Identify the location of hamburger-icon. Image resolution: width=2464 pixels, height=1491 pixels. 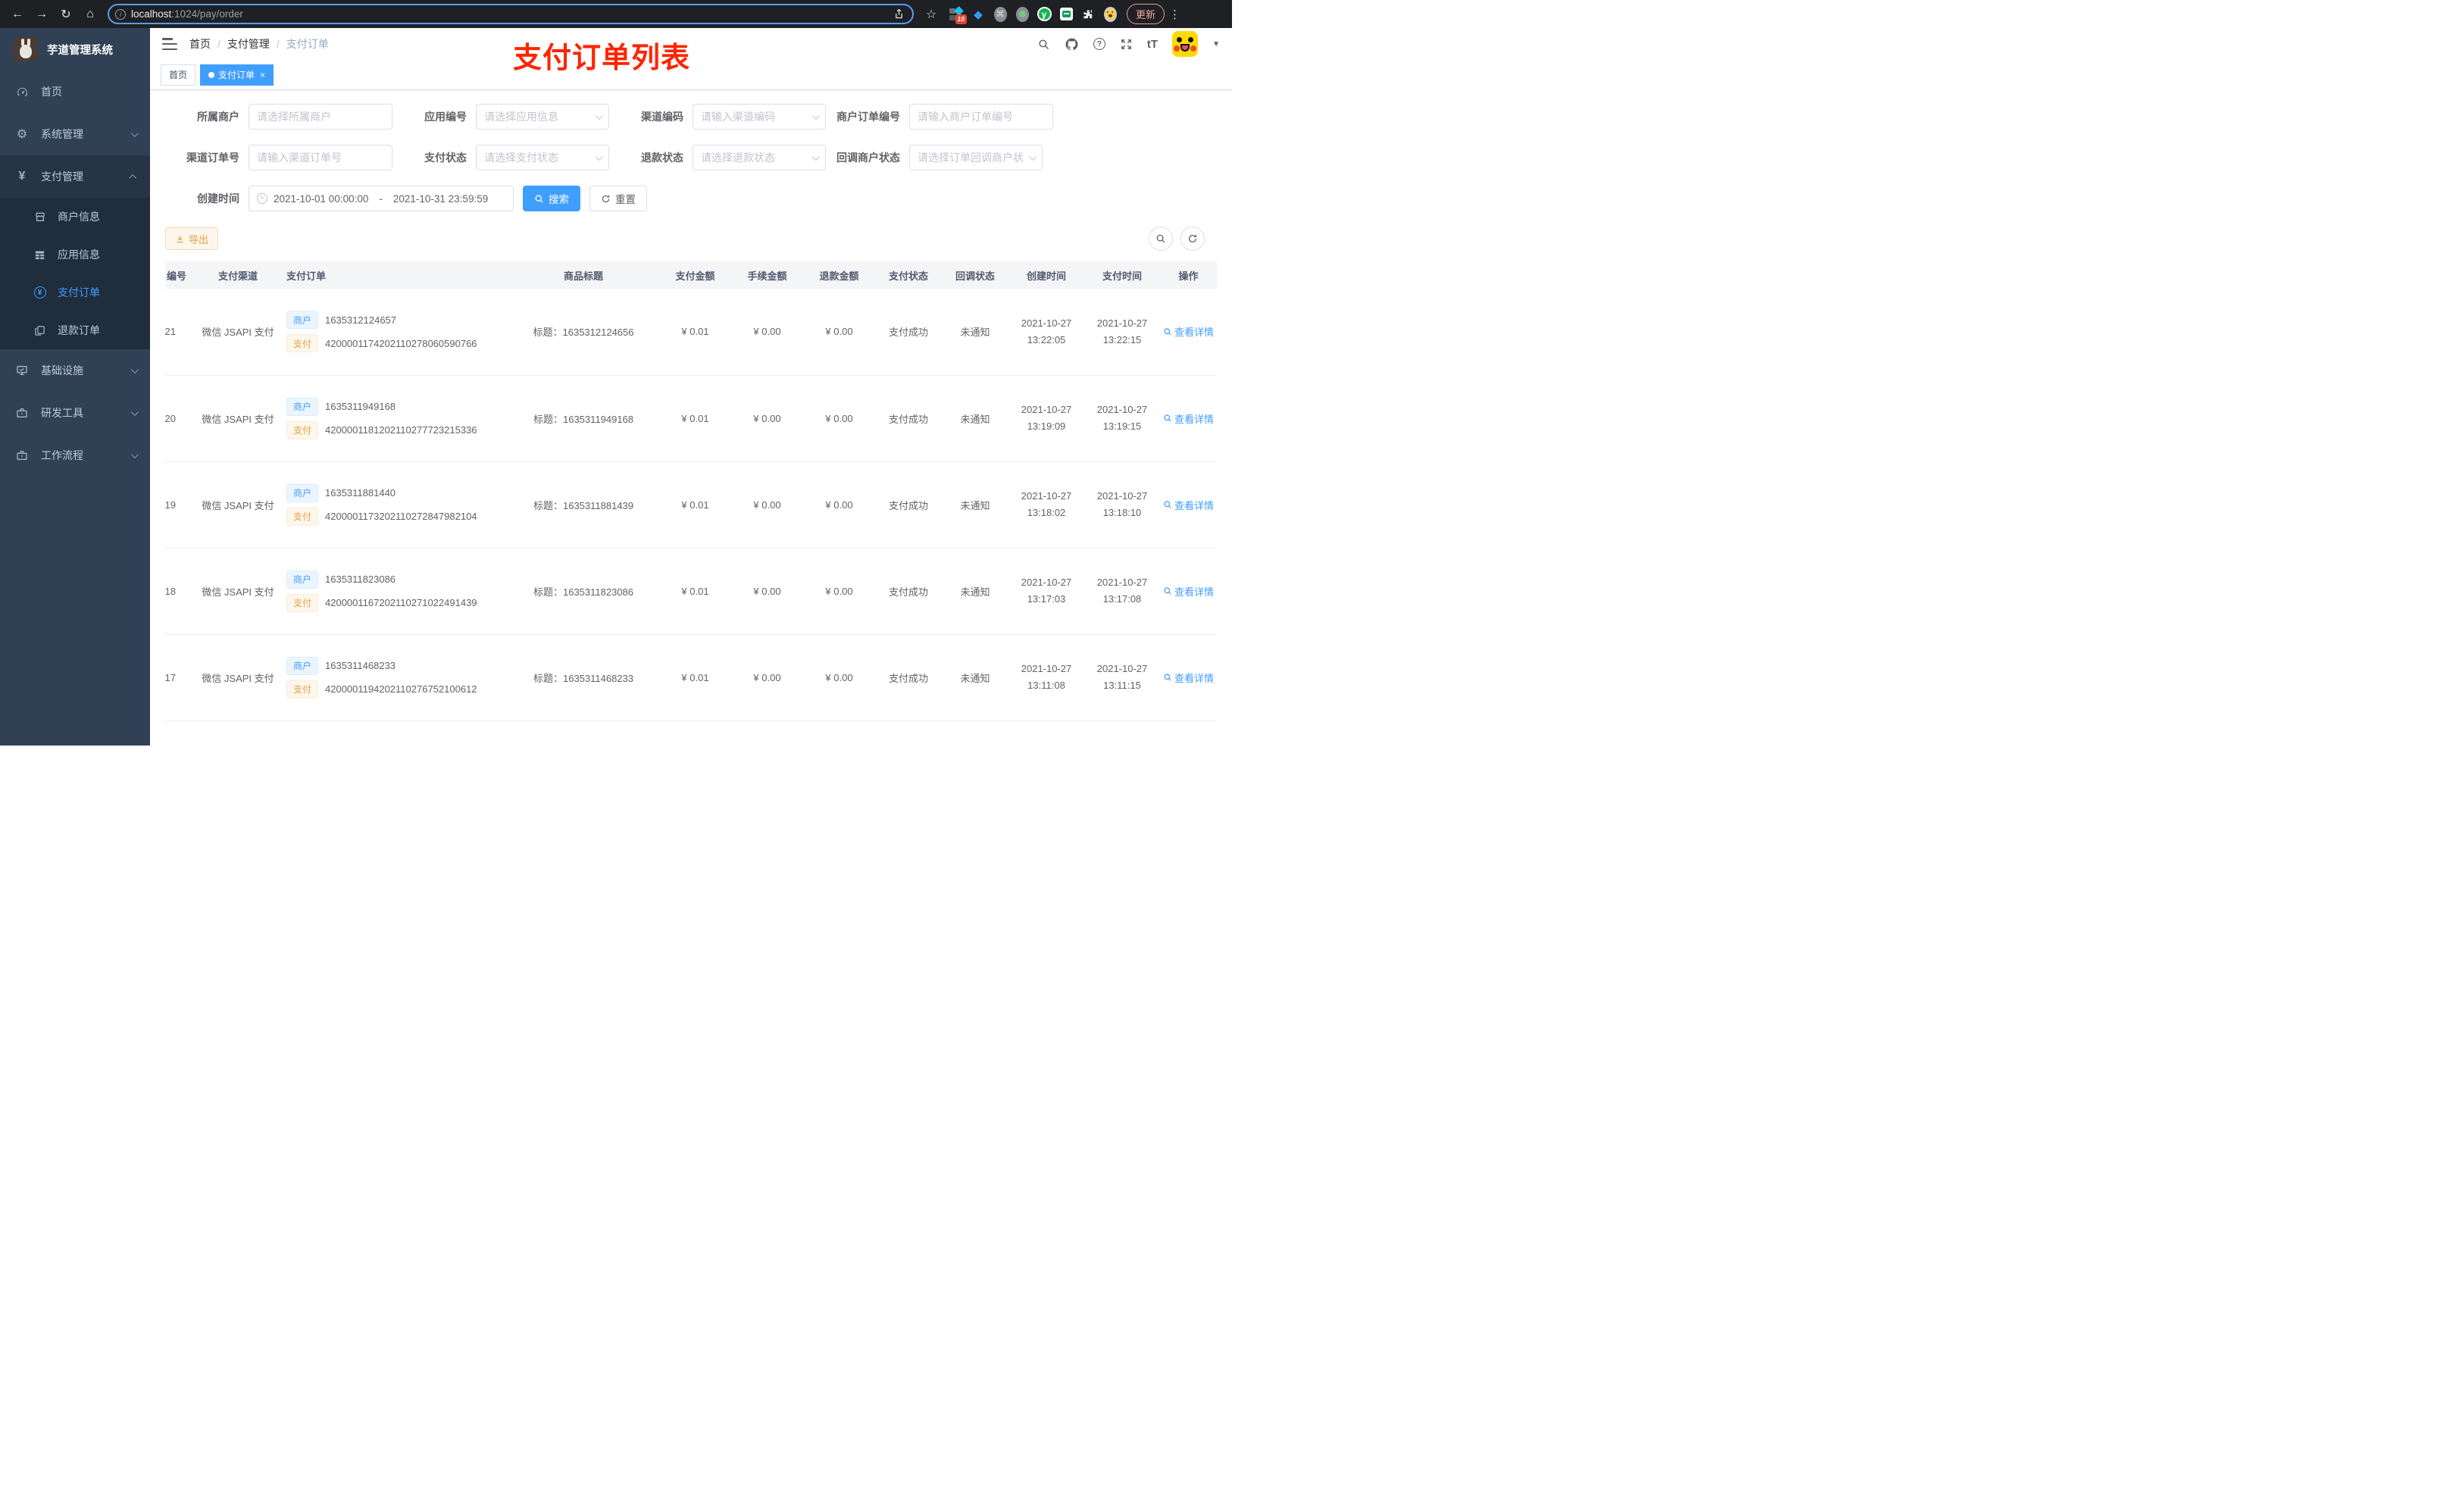
(169, 44).